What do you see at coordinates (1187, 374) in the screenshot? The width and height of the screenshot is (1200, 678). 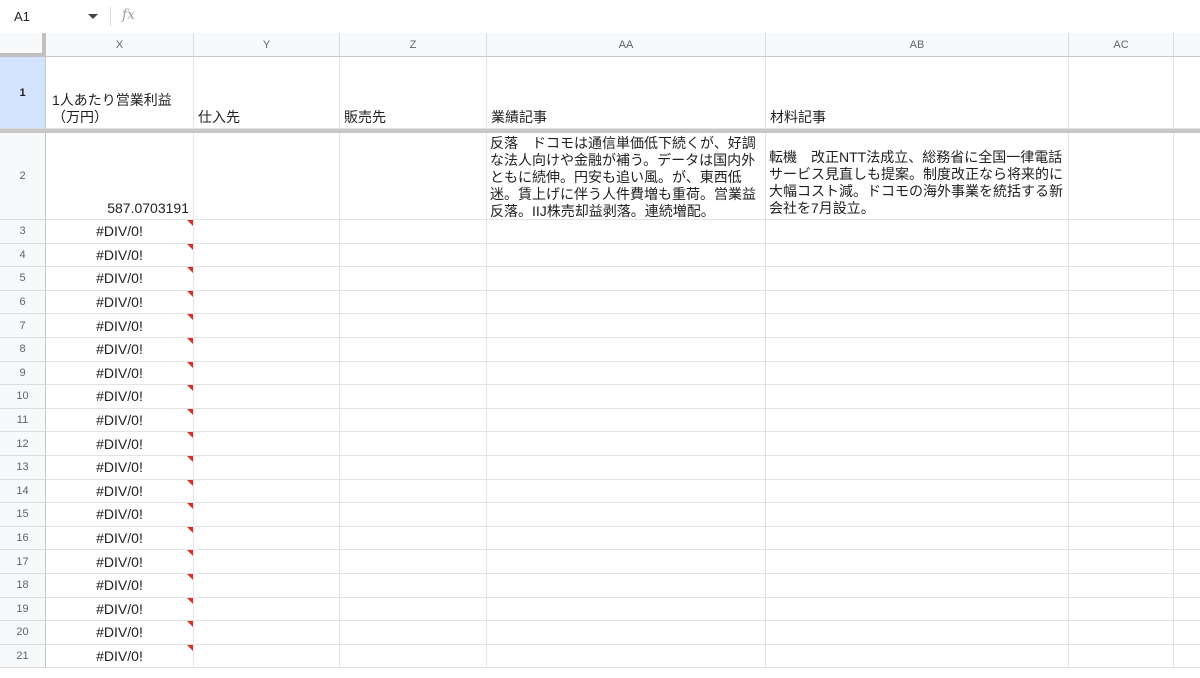 I see `cell-ad9` at bounding box center [1187, 374].